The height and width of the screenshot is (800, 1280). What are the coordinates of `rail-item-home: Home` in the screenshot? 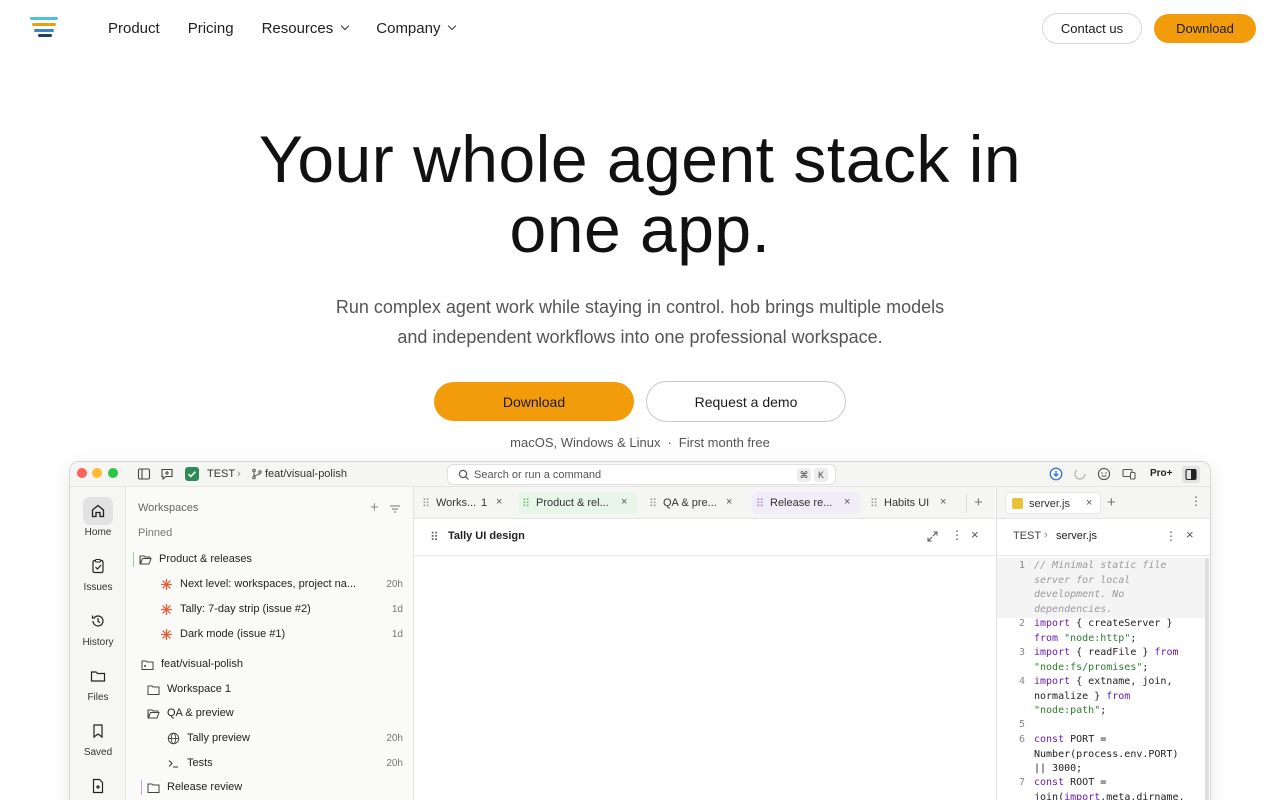 It's located at (98, 517).